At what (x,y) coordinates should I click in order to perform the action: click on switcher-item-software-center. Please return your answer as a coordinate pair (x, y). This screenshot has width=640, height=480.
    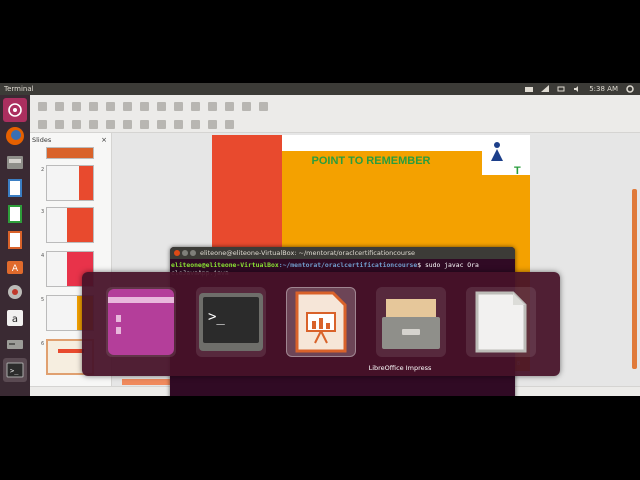
    Looking at the image, I should click on (141, 322).